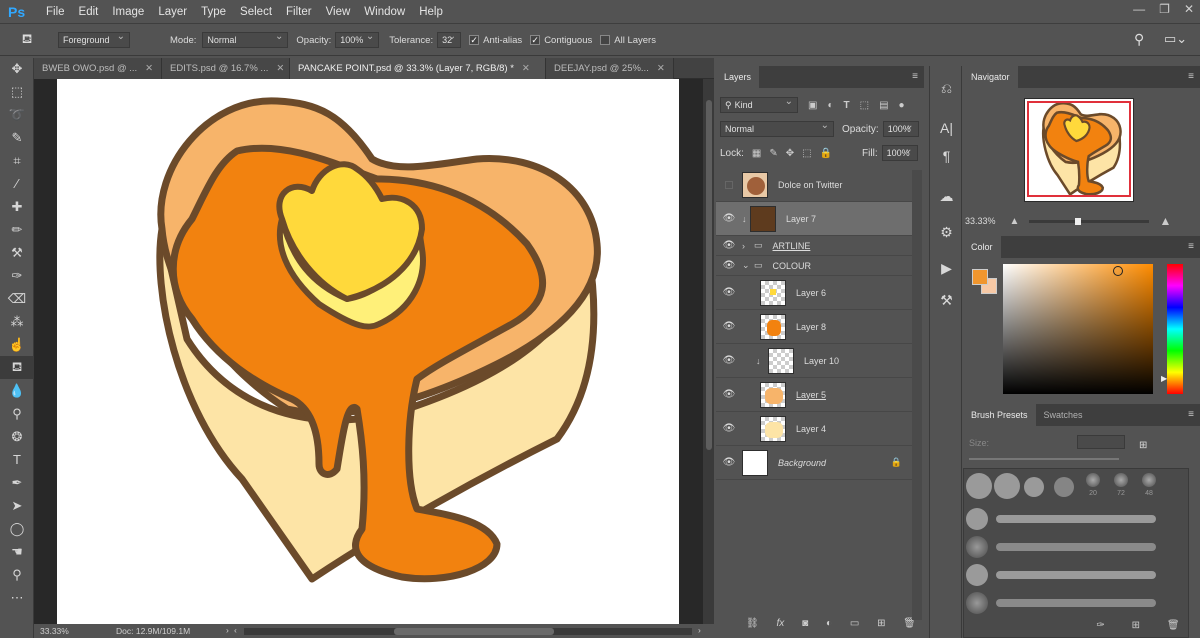  What do you see at coordinates (89, 12) in the screenshot?
I see `menu-edit: Edit` at bounding box center [89, 12].